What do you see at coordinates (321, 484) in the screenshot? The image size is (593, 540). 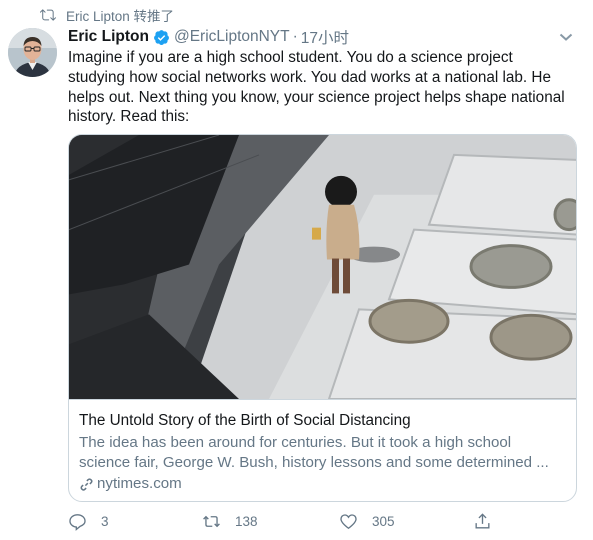 I see `card-domain: nytimes.com` at bounding box center [321, 484].